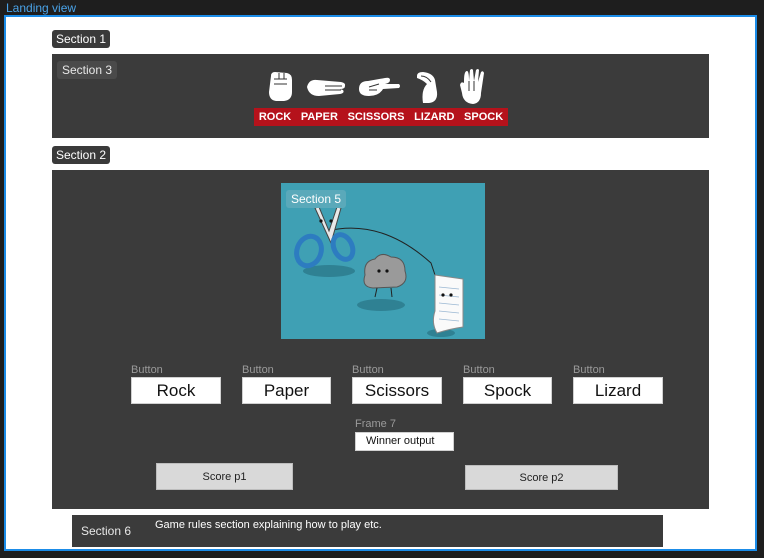 The image size is (764, 558). What do you see at coordinates (224, 476) in the screenshot?
I see `score-p1: Score p1` at bounding box center [224, 476].